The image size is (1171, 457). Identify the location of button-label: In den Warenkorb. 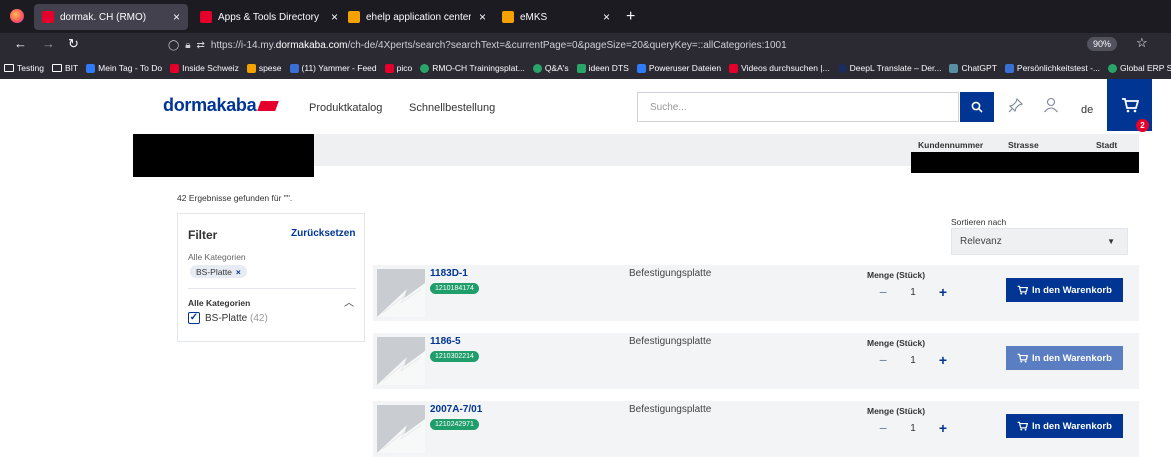
(1072, 290).